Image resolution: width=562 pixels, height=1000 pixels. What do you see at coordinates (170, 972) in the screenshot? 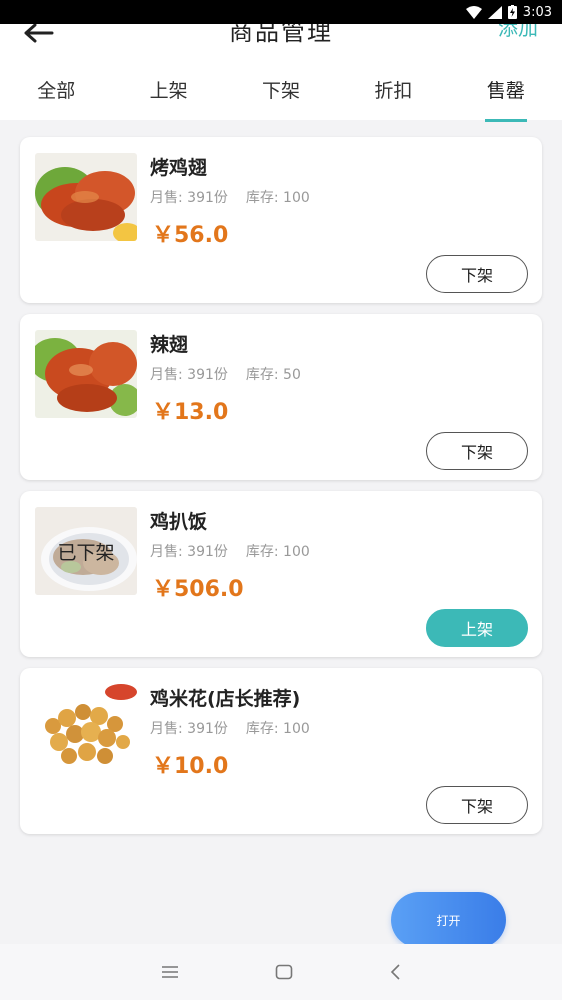
I see `menu-icon` at bounding box center [170, 972].